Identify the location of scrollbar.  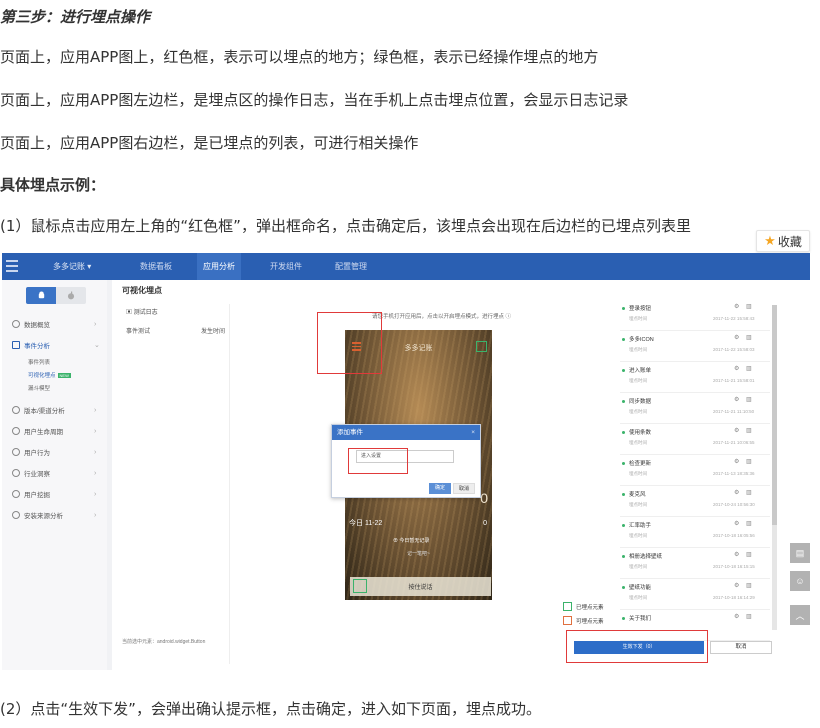
(774, 467).